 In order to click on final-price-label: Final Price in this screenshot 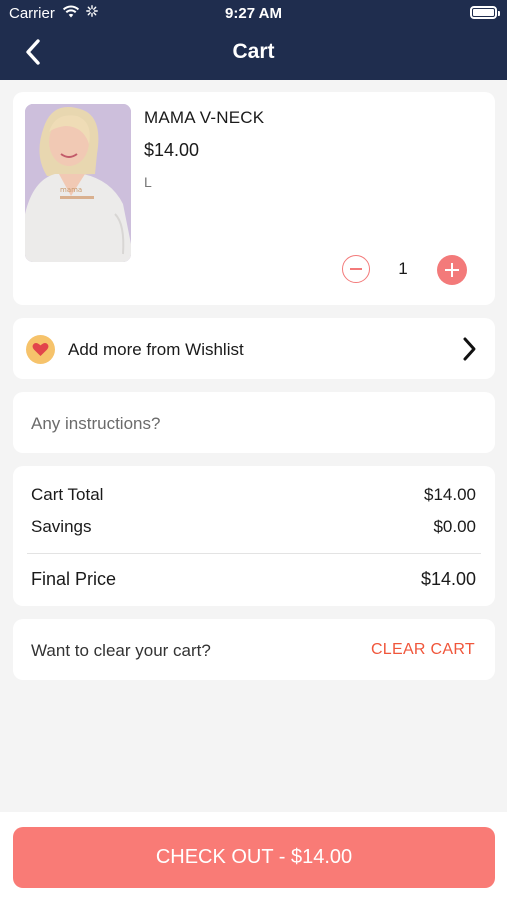, I will do `click(74, 579)`.